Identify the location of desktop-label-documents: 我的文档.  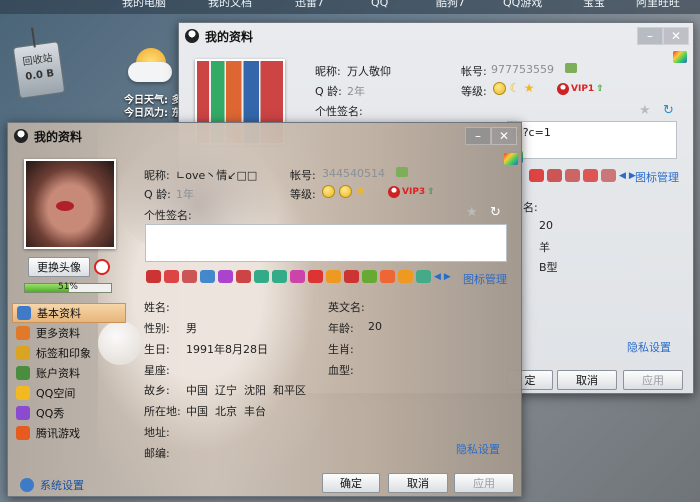
(230, 4).